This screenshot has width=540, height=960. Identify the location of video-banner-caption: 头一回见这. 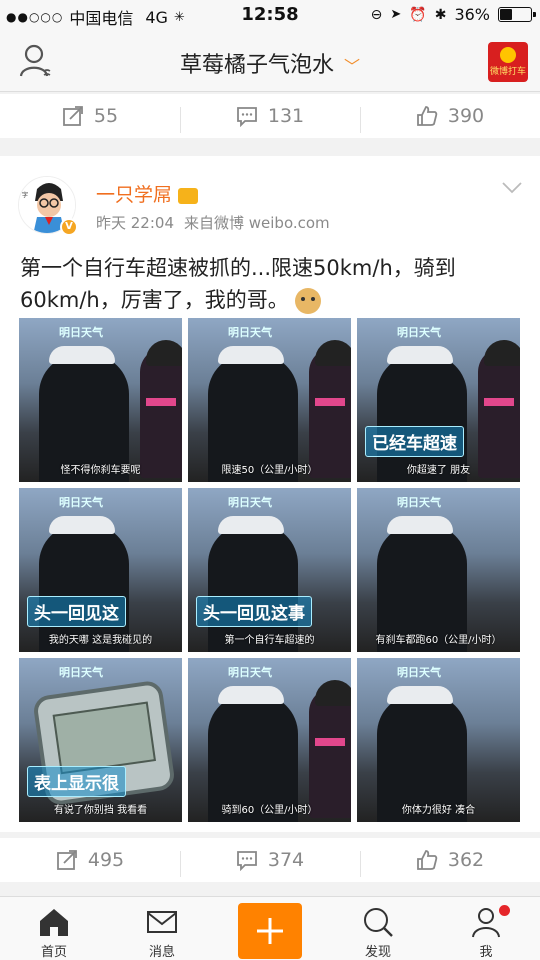
(76, 611).